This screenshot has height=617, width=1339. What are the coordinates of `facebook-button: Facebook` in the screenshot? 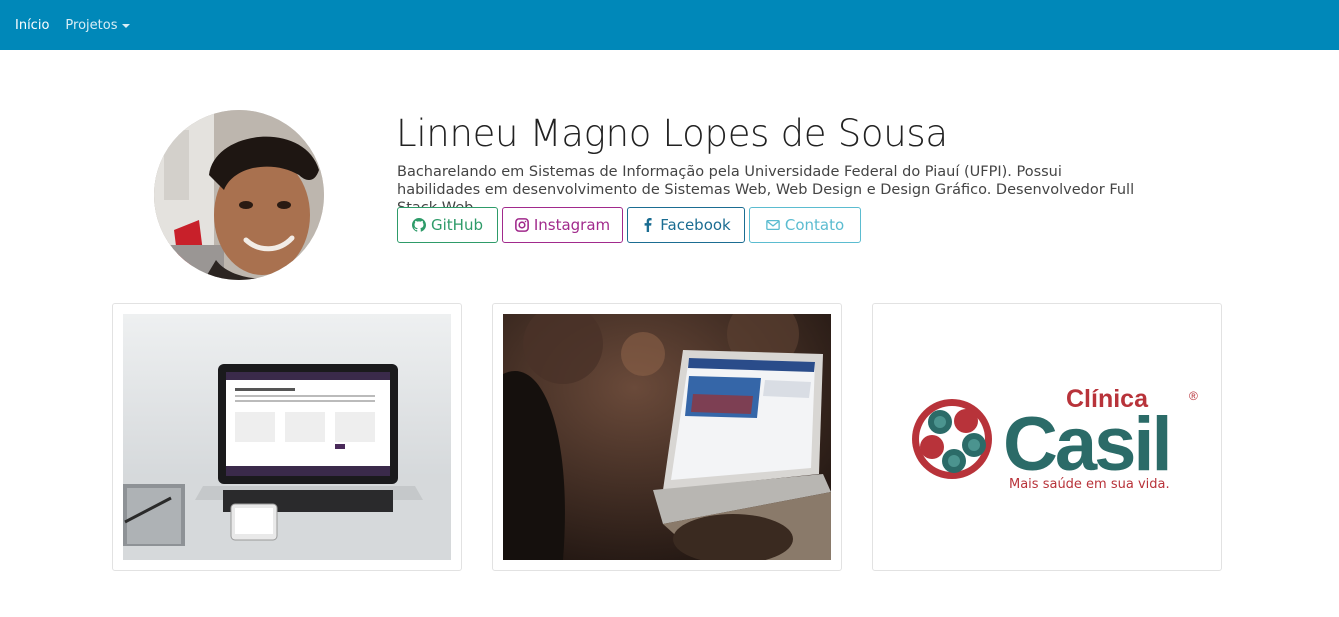 It's located at (686, 225).